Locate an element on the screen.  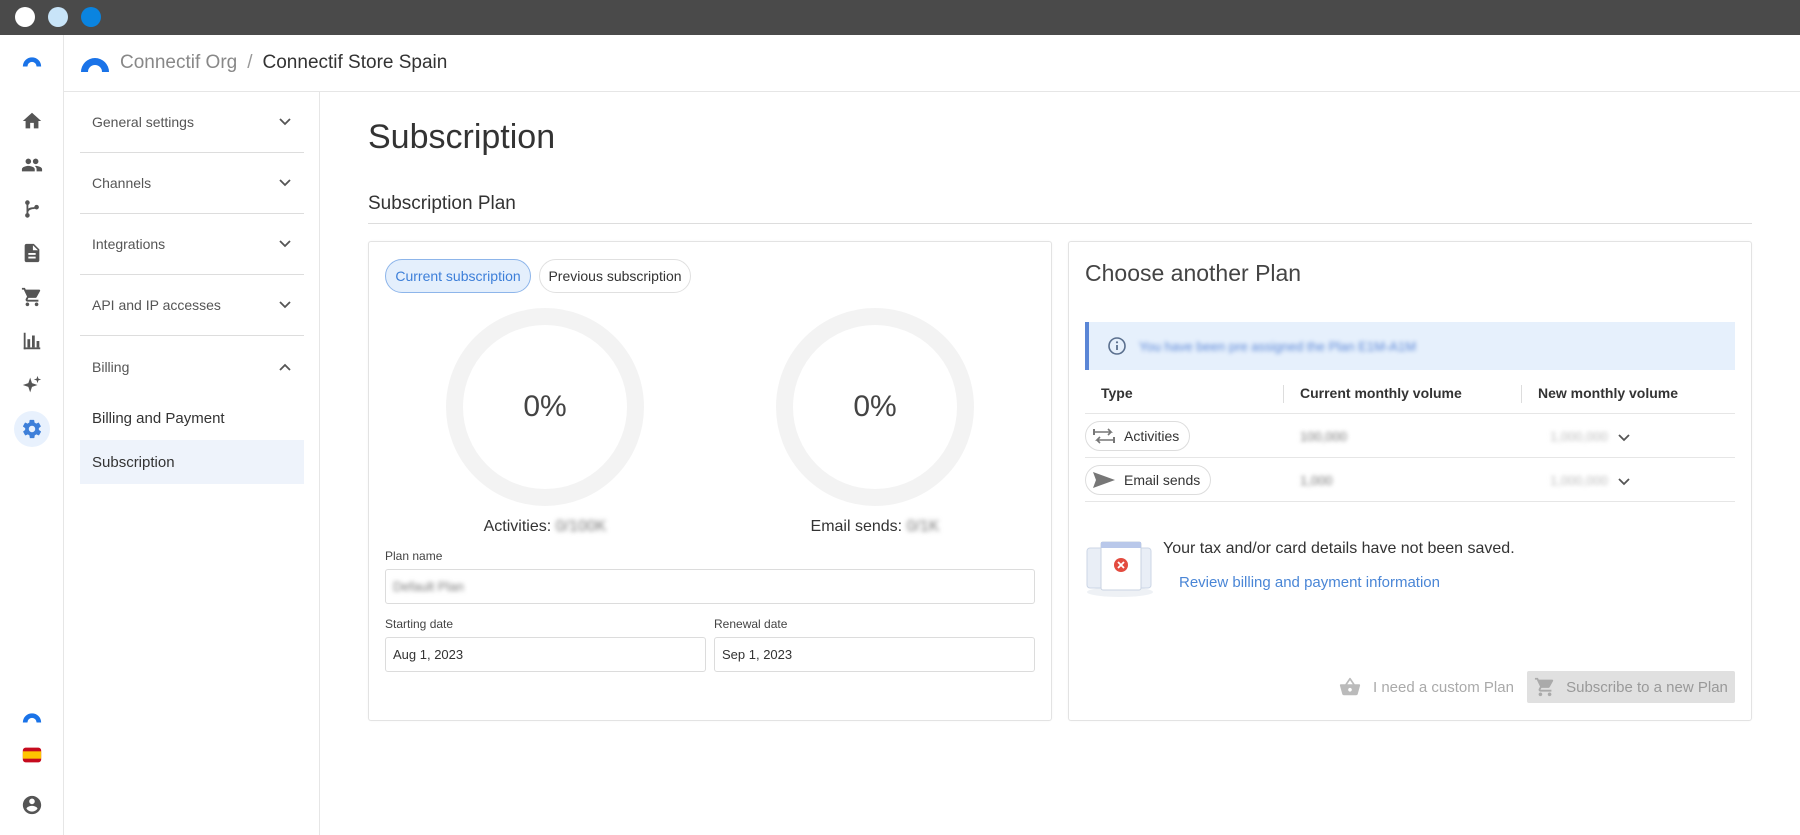
custom-plan-button: I need a custom Plan is located at coordinates (1426, 687).